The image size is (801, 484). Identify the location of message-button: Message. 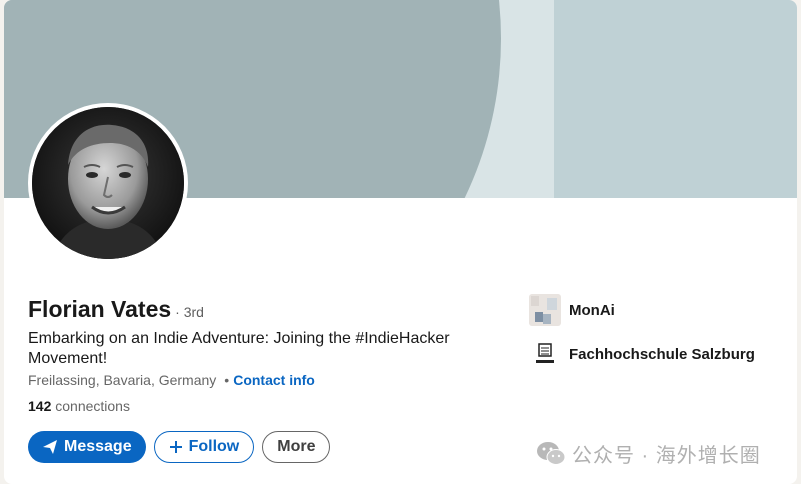
(87, 447).